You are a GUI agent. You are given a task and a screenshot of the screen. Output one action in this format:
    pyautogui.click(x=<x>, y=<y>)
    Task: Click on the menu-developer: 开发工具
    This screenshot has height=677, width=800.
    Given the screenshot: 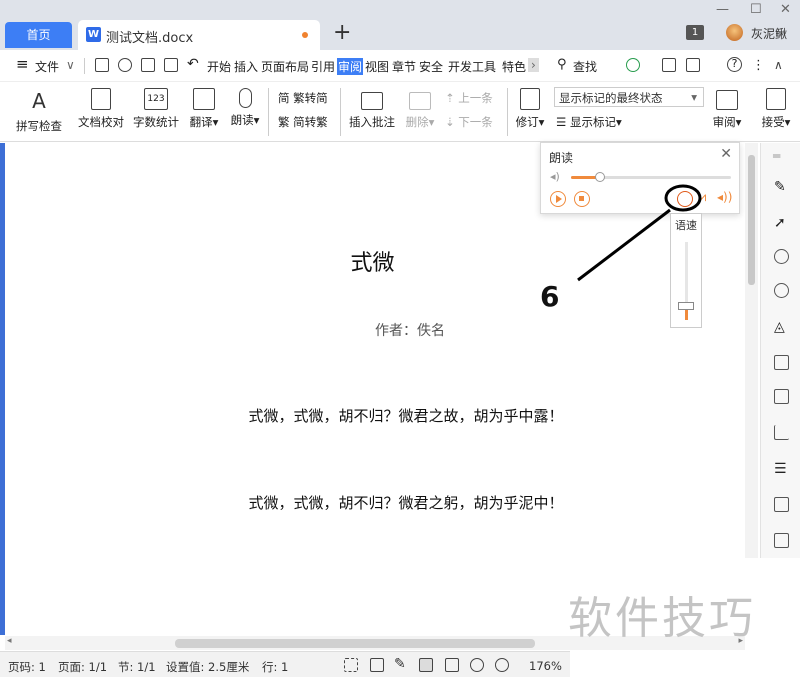 What is the action you would take?
    pyautogui.click(x=472, y=66)
    